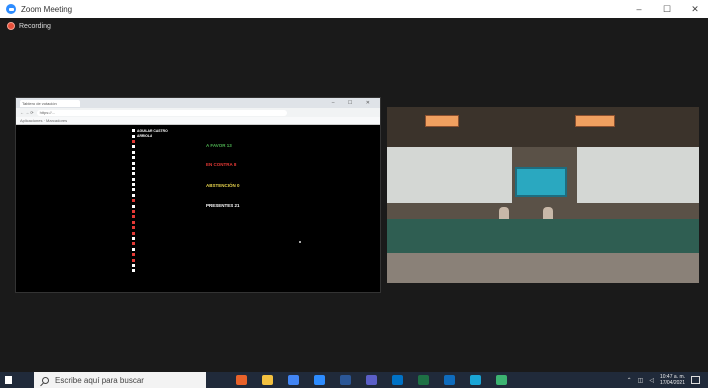 Image resolution: width=708 pixels, height=388 pixels. Describe the element at coordinates (319, 380) in the screenshot. I see `zoom-icon` at that location.